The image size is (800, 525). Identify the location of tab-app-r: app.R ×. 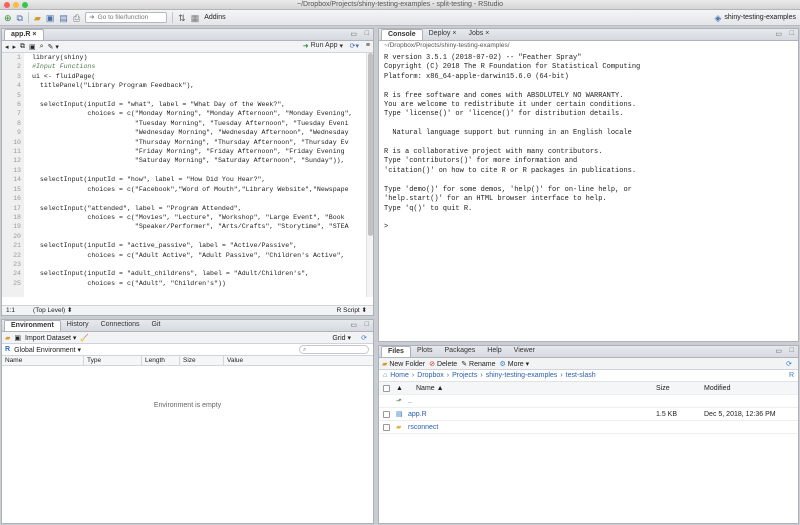
(24, 34).